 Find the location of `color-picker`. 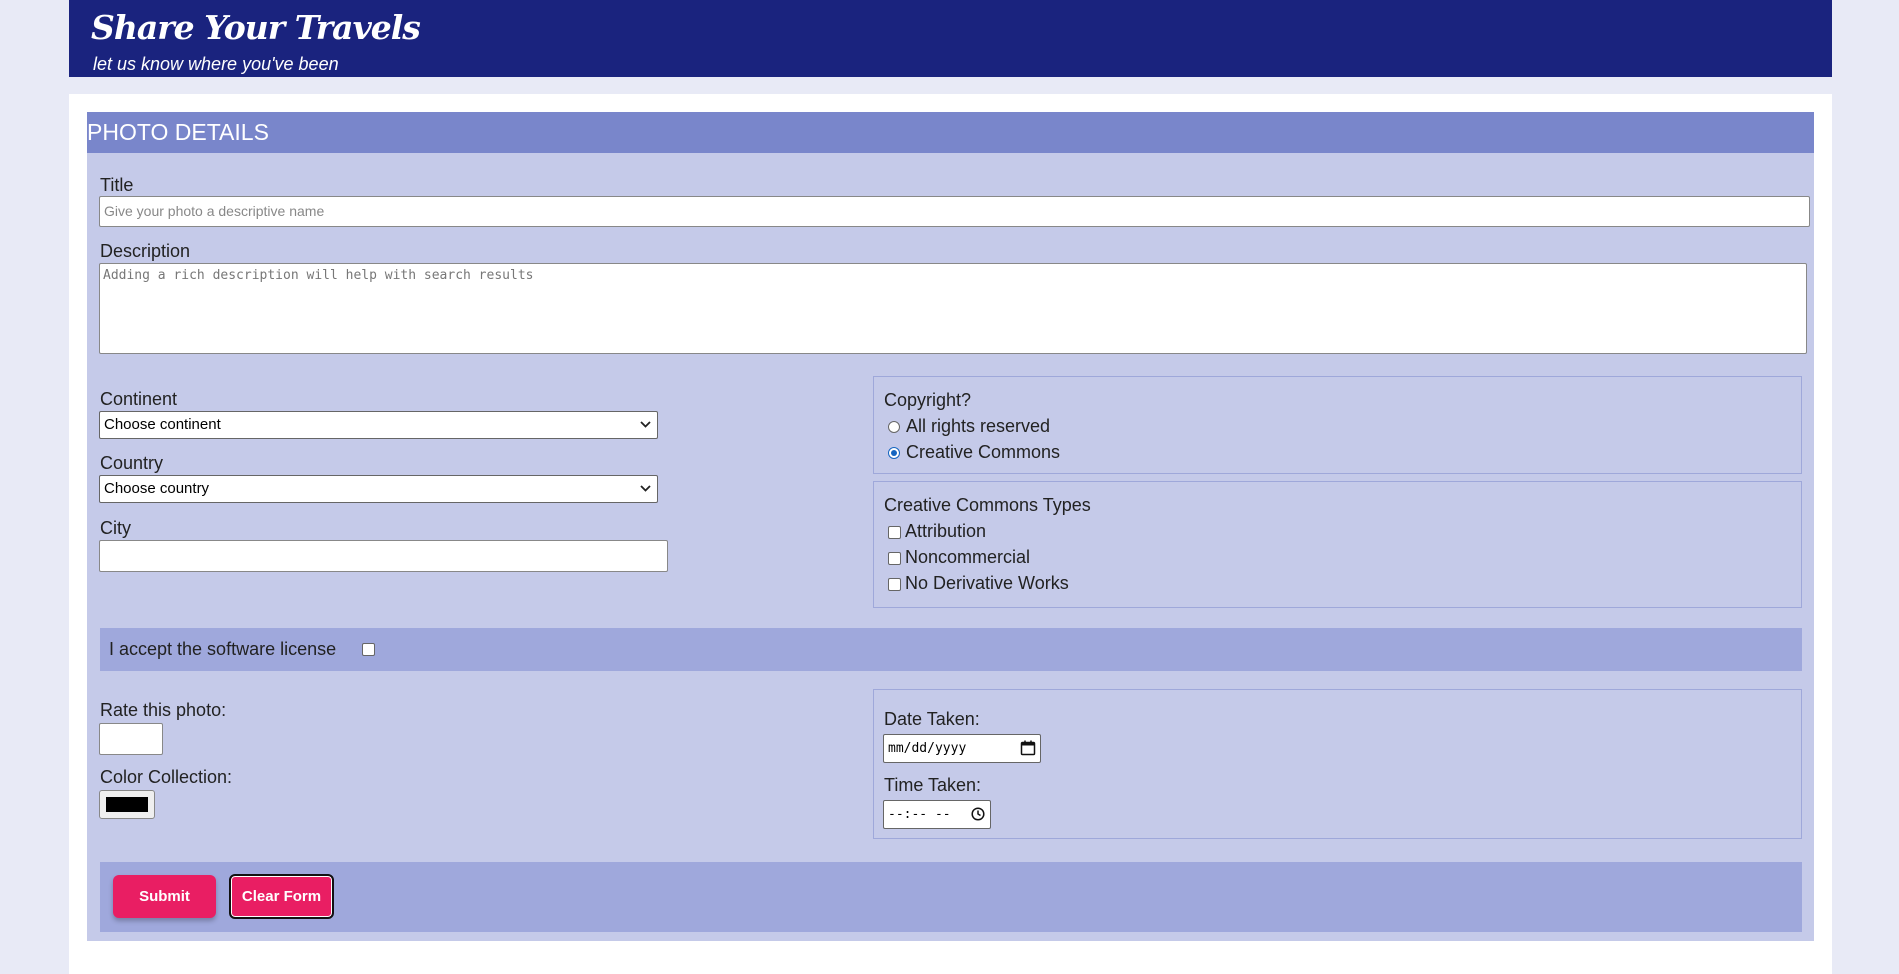

color-picker is located at coordinates (127, 804).